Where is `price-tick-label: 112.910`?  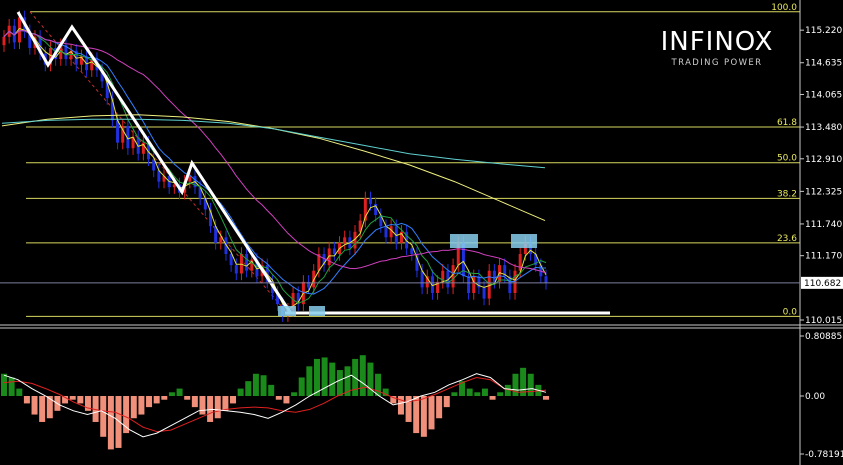
price-tick-label: 112.910 is located at coordinates (823, 160).